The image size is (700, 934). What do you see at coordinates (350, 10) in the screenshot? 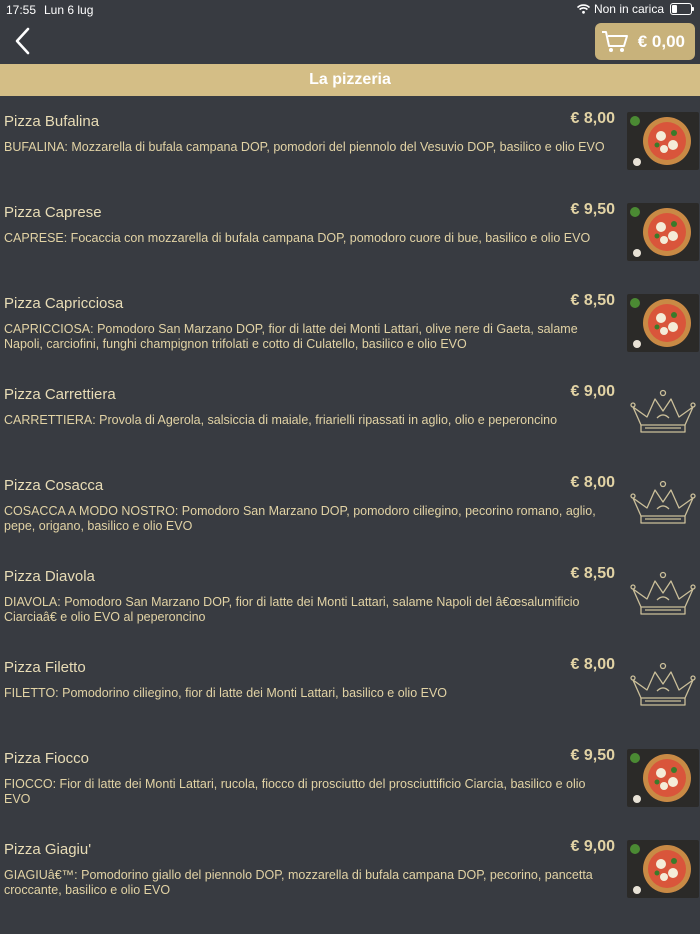
I see `status-bar: 17:55 Lun 6 lug Non in carica` at bounding box center [350, 10].